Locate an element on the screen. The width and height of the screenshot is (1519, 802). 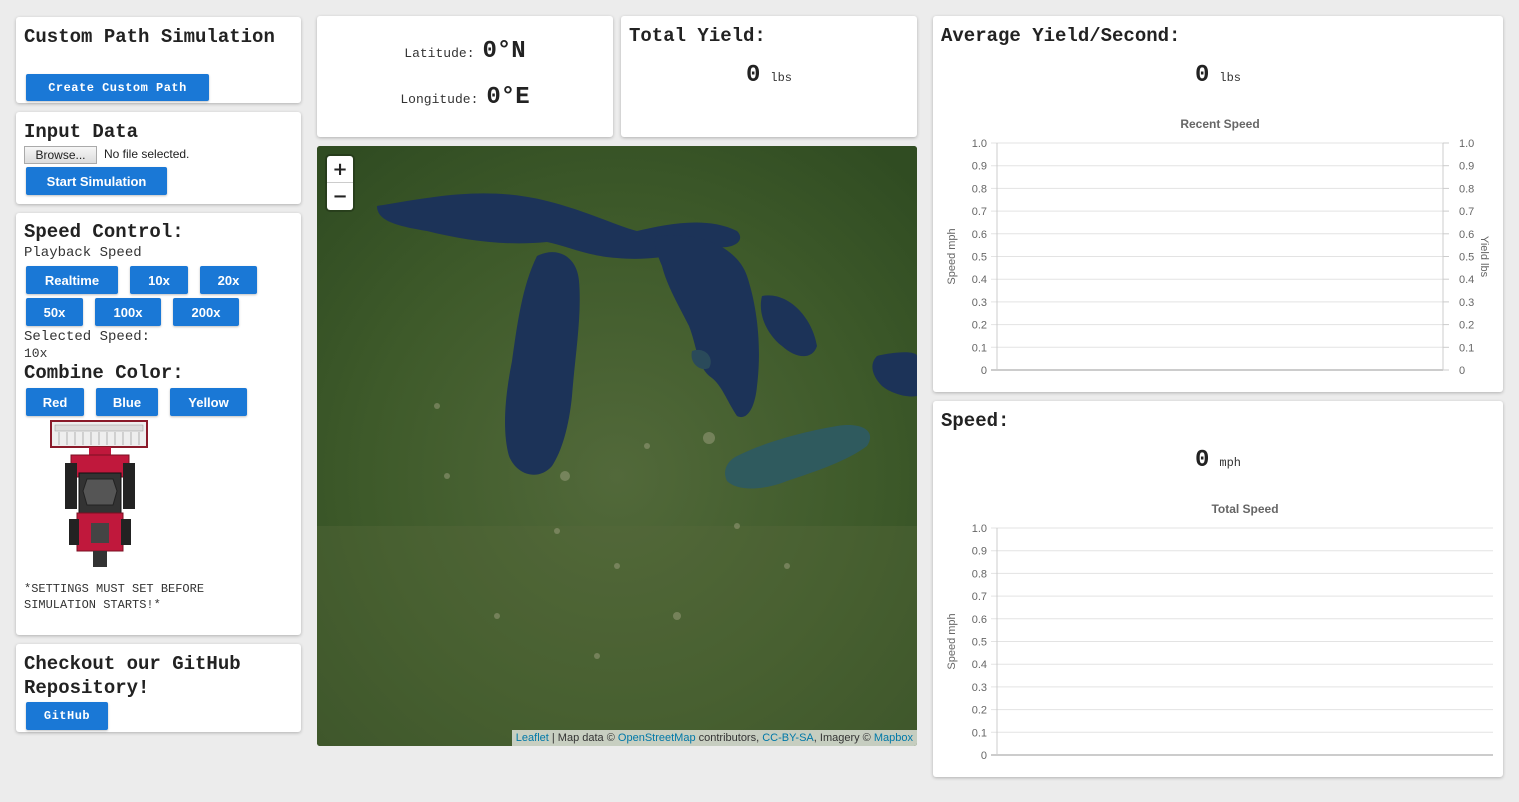
coordinates-card: Latitude: 0°N Longitude: 0°E is located at coordinates (465, 76).